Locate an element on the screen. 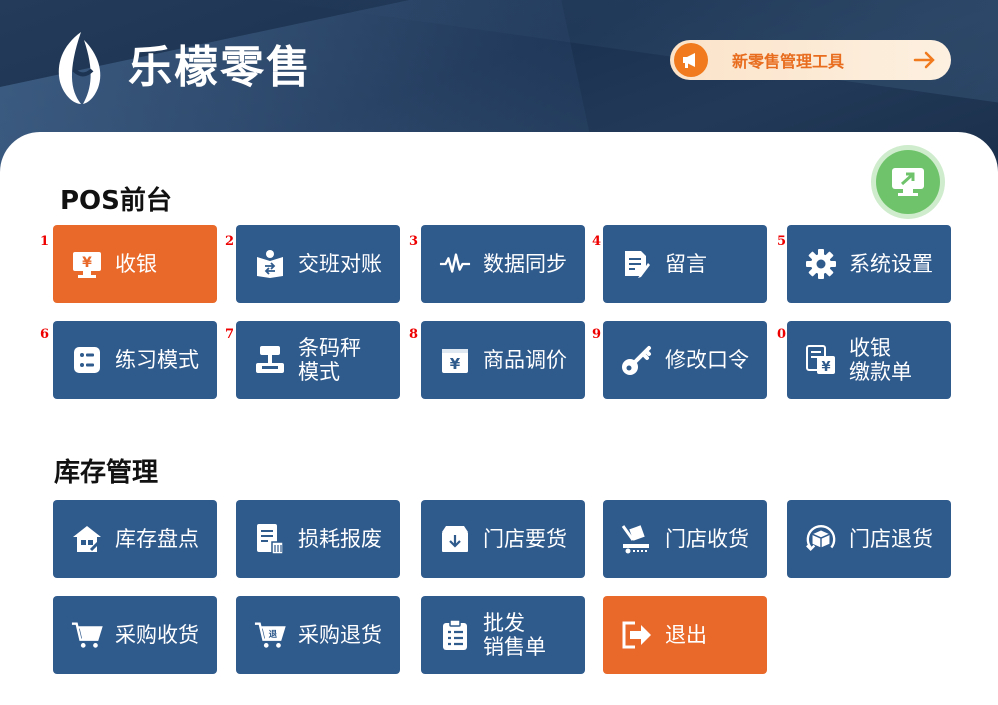 Image resolution: width=998 pixels, height=705 pixels. tile-label: 批发 销售单 is located at coordinates (514, 635).